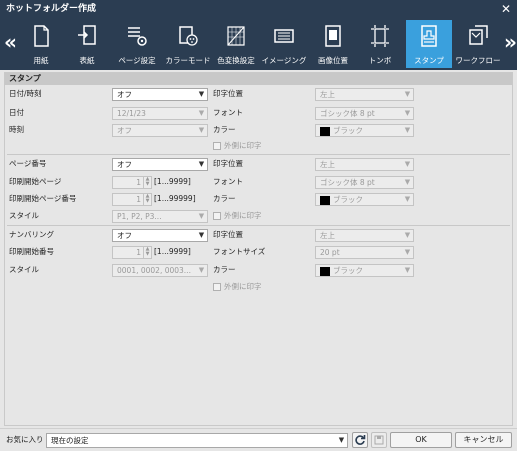 Image resolution: width=517 pixels, height=451 pixels. I want to click on paper-icon, so click(41, 36).